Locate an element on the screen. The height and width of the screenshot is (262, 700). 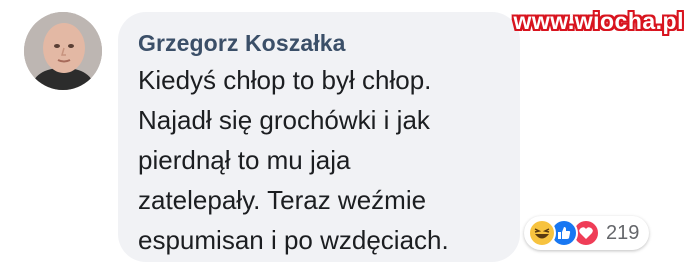
comment-line: pierdnął to mu jaja is located at coordinates (244, 160).